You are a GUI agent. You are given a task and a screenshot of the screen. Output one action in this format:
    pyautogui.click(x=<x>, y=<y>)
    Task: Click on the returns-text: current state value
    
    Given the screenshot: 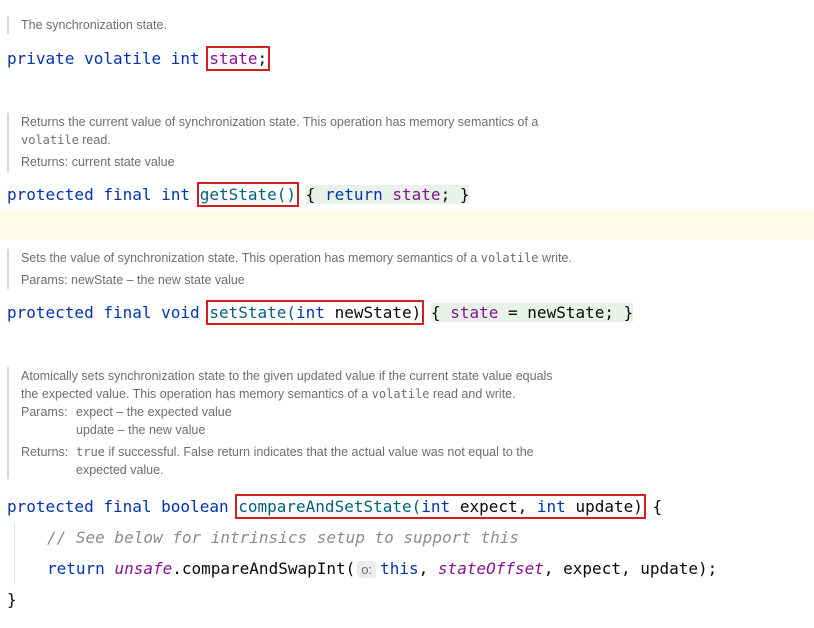 What is the action you would take?
    pyautogui.click(x=123, y=162)
    